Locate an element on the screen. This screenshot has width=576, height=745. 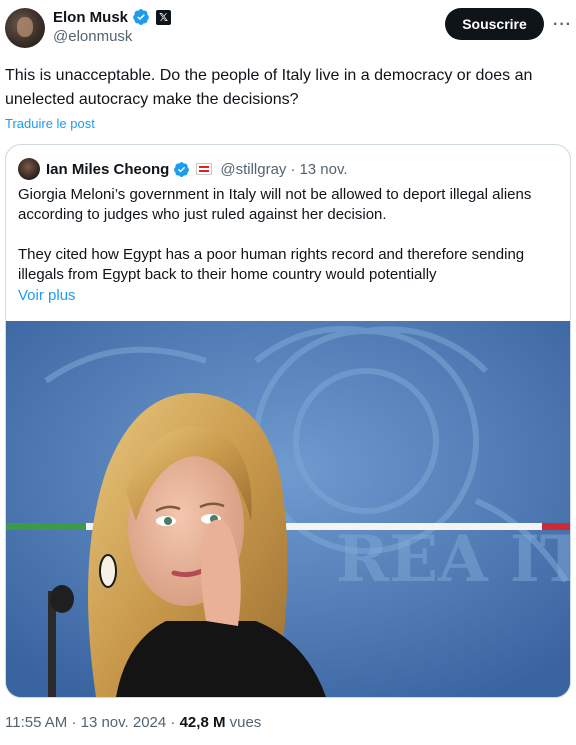
author-name: Elon Musk is located at coordinates (90, 17).